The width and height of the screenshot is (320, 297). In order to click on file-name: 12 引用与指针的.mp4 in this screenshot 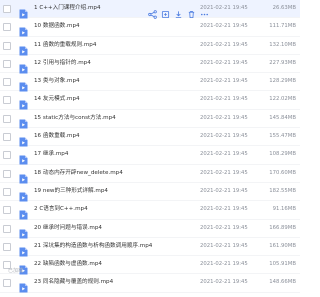, I will do `click(109, 63)`.